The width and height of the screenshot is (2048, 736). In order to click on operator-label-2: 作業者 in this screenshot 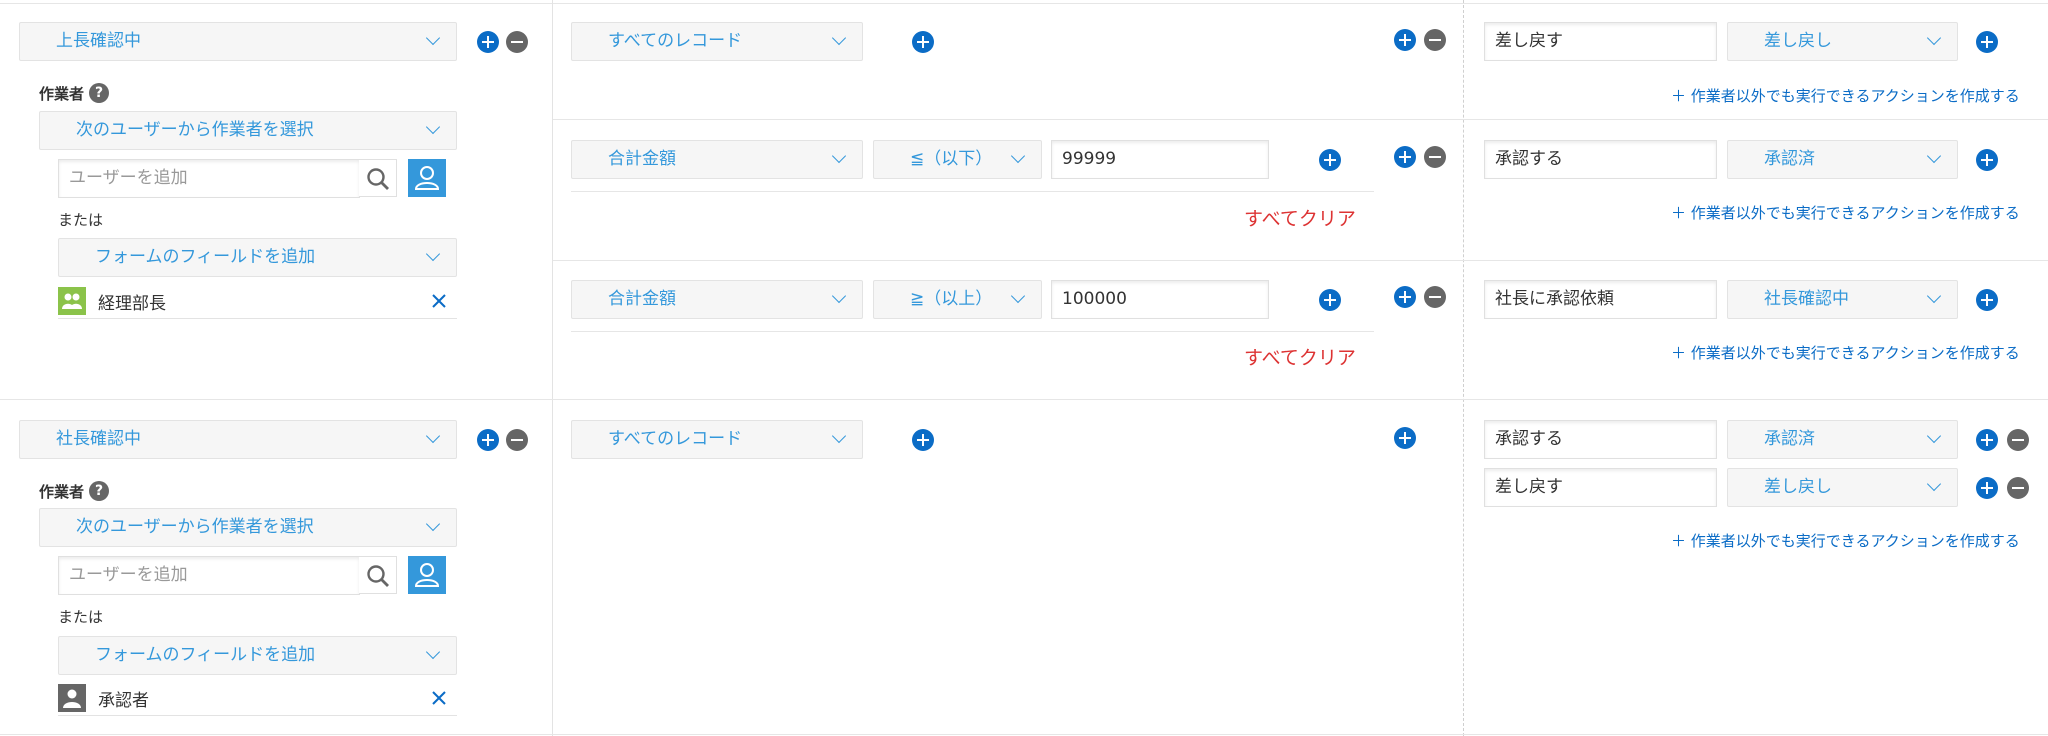, I will do `click(62, 492)`.